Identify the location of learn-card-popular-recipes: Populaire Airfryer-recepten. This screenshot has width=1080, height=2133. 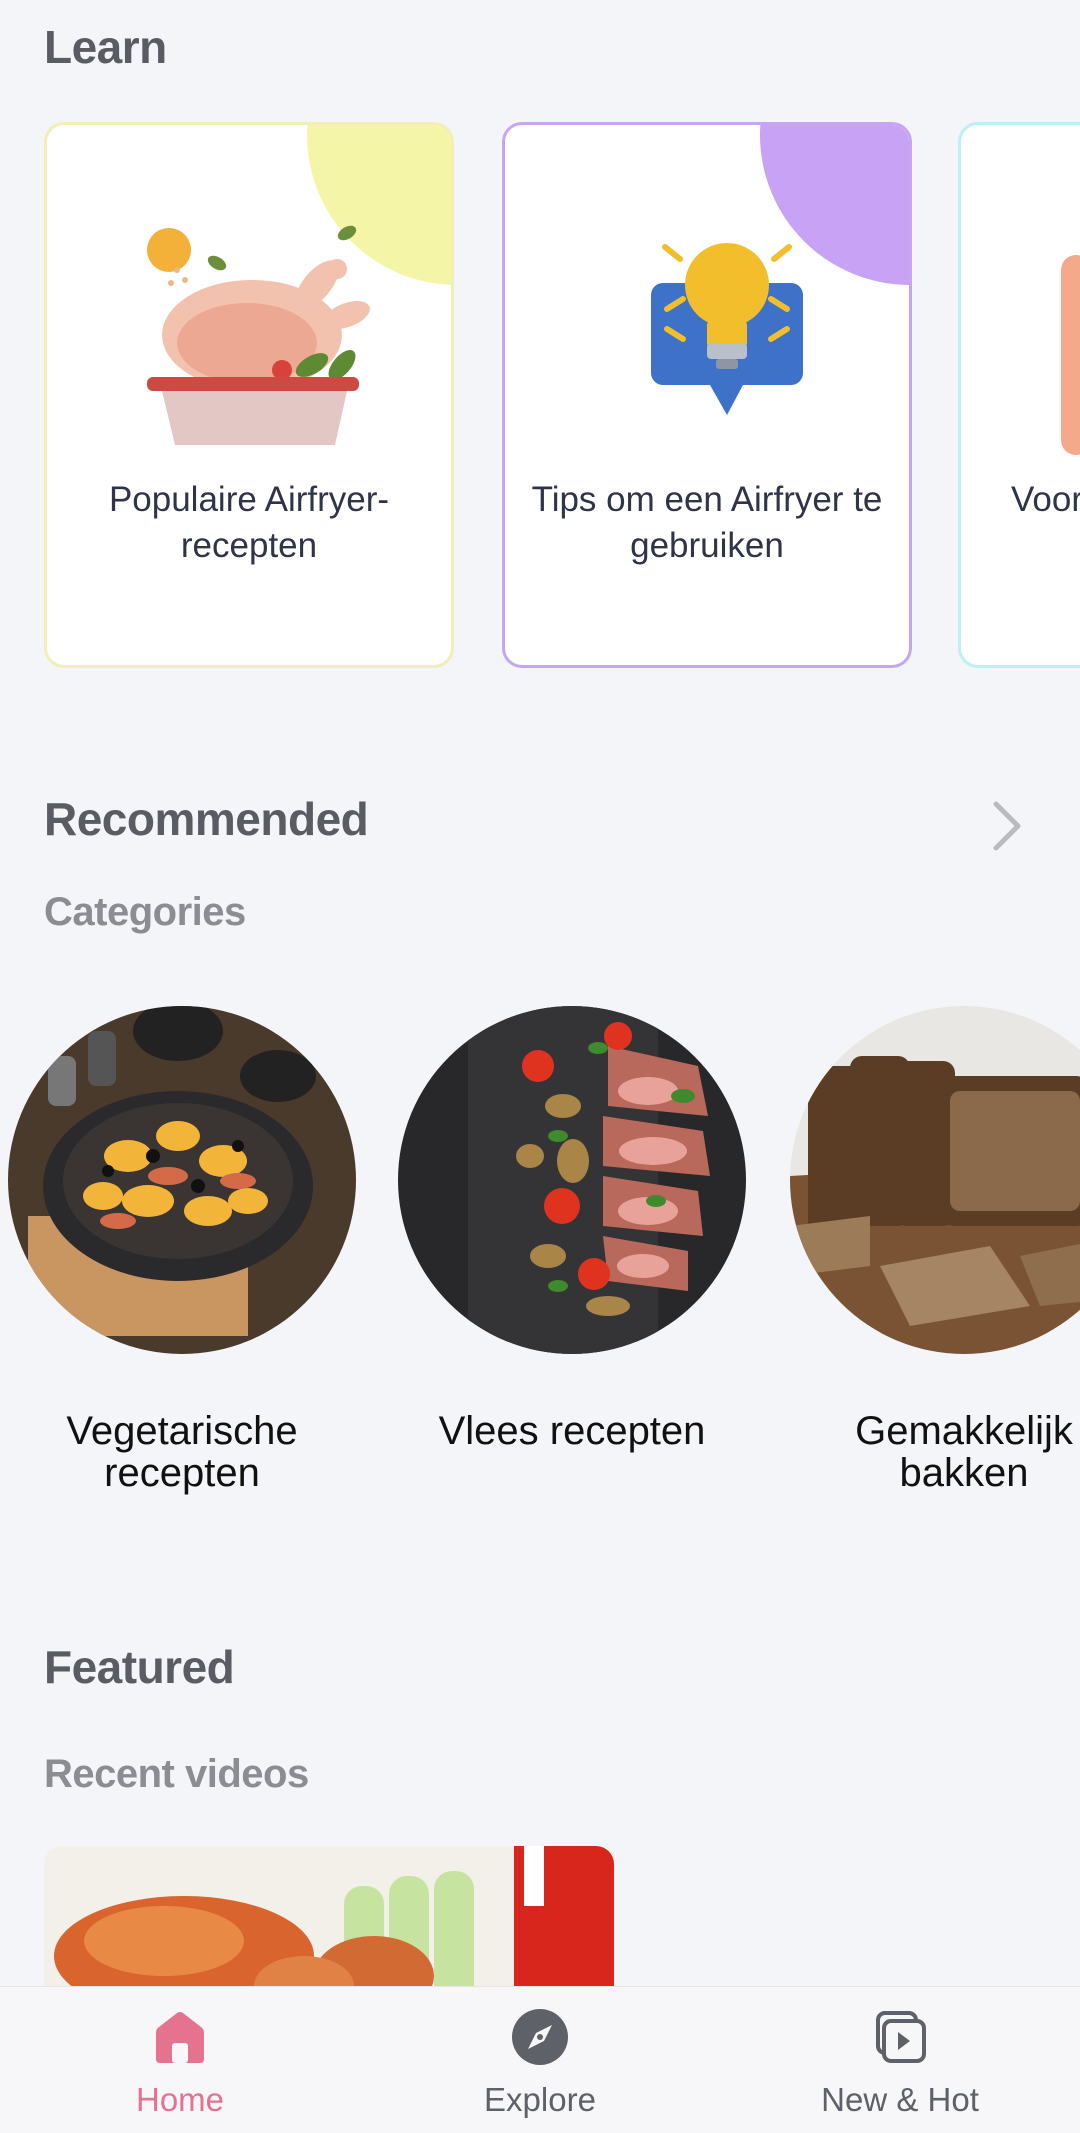
(249, 395).